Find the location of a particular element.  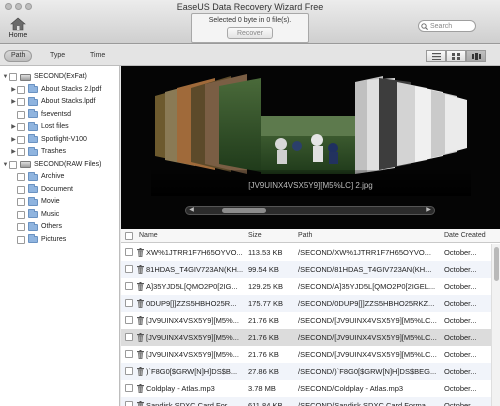

tree-item-label: Document is located at coordinates (57, 189).